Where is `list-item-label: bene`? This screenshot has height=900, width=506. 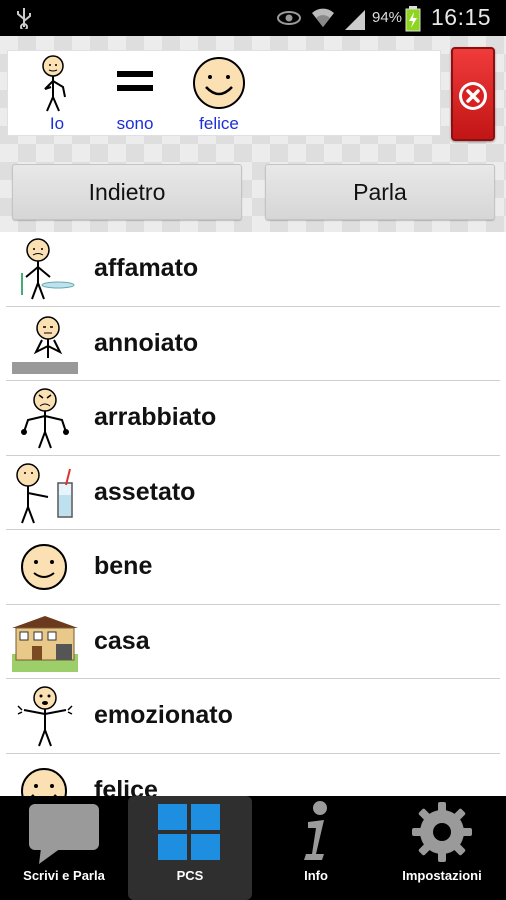 list-item-label: bene is located at coordinates (123, 566).